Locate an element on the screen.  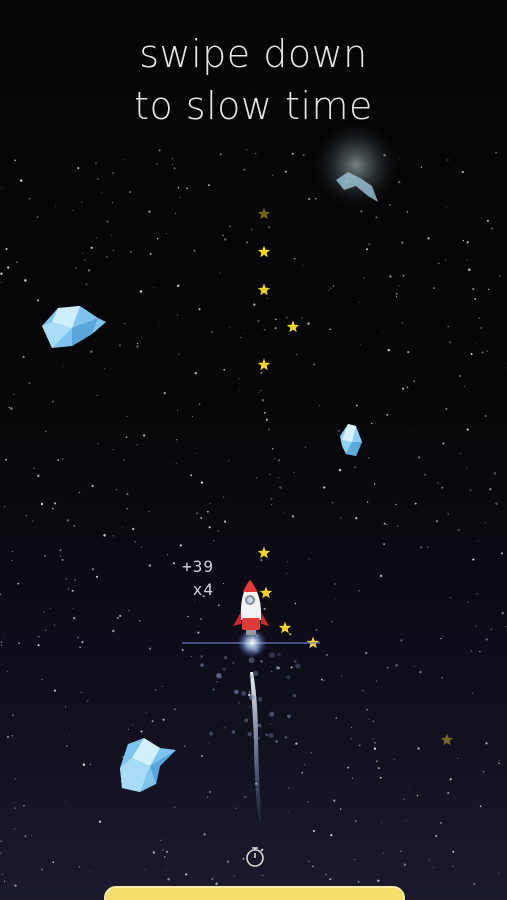
bottom-action-button is located at coordinates (254, 893).